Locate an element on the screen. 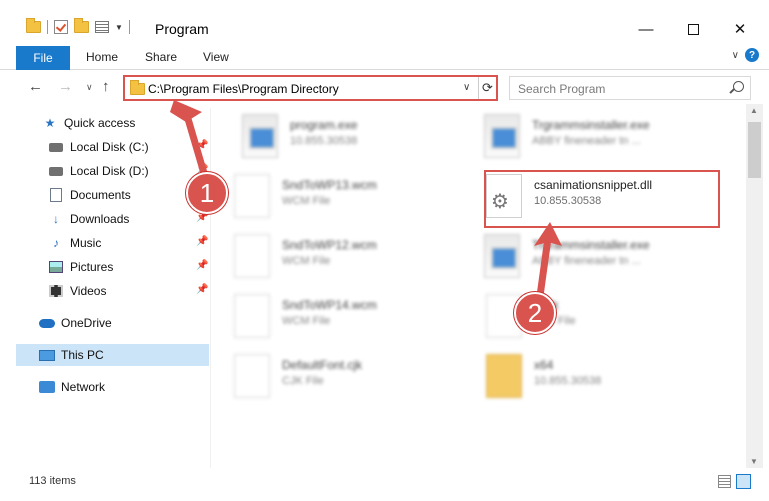  this-pc-icon is located at coordinates (47, 355).